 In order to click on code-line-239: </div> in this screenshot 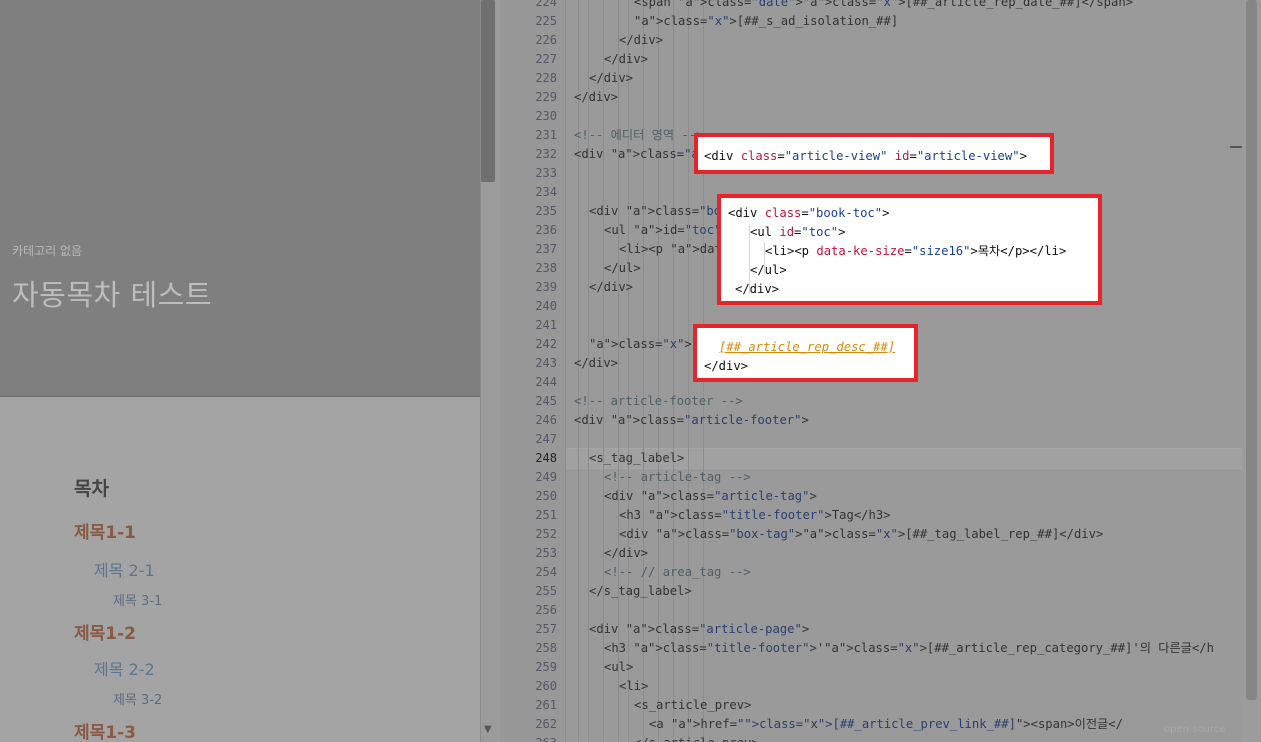, I will do `click(757, 289)`.